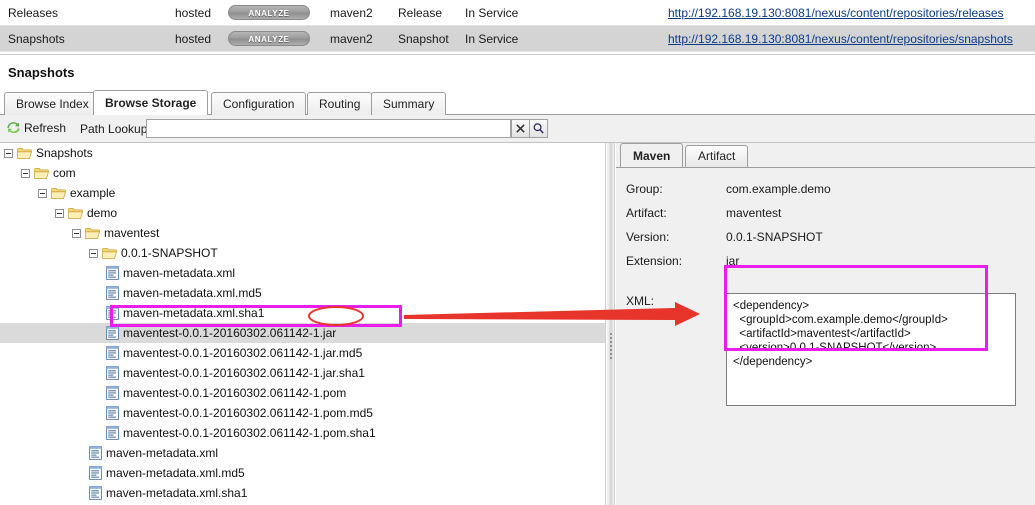 The width and height of the screenshot is (1035, 505). I want to click on close-icon, so click(520, 128).